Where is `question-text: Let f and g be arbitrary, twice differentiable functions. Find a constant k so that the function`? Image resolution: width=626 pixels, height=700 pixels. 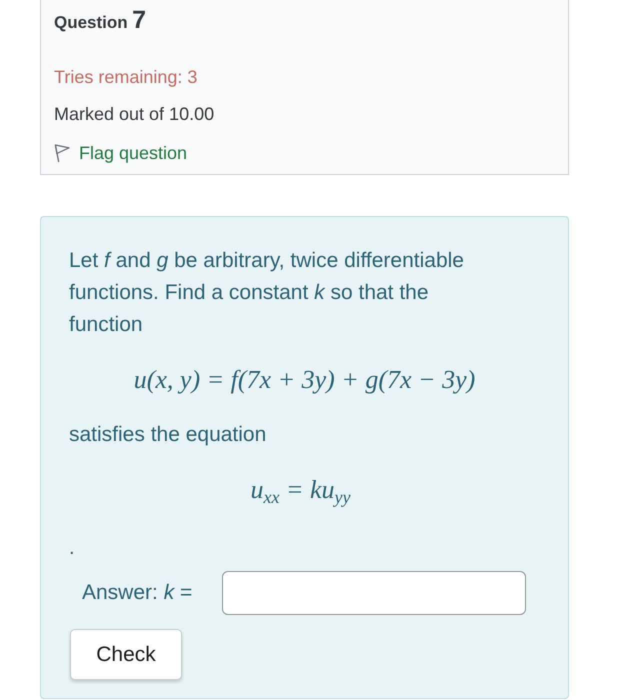
question-text: Let f and g be arbitrary, twice differentiable functions. Find a constant k so that the function is located at coordinates (267, 293).